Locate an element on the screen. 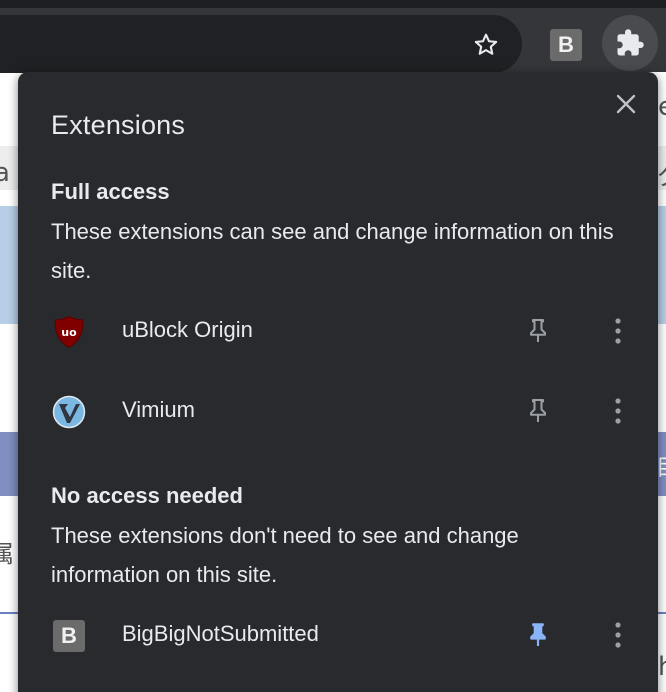  extension-row-vimium: Vimium is located at coordinates (338, 411).